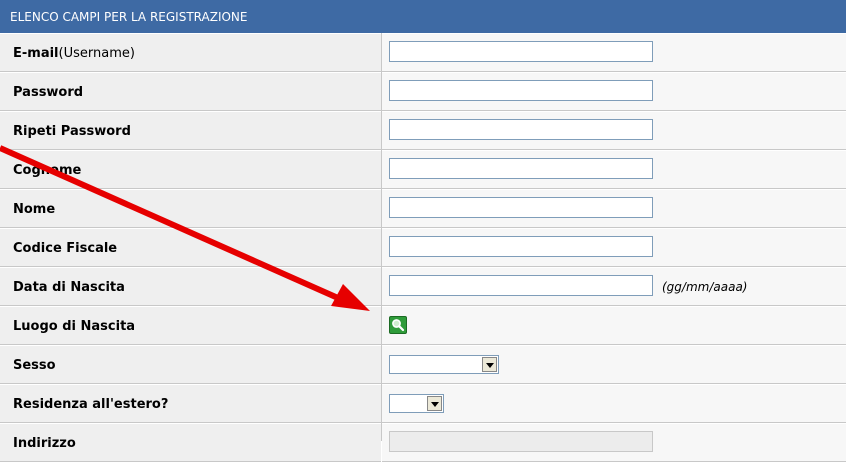  I want to click on annotation-arrow-line, so click(170, 223).